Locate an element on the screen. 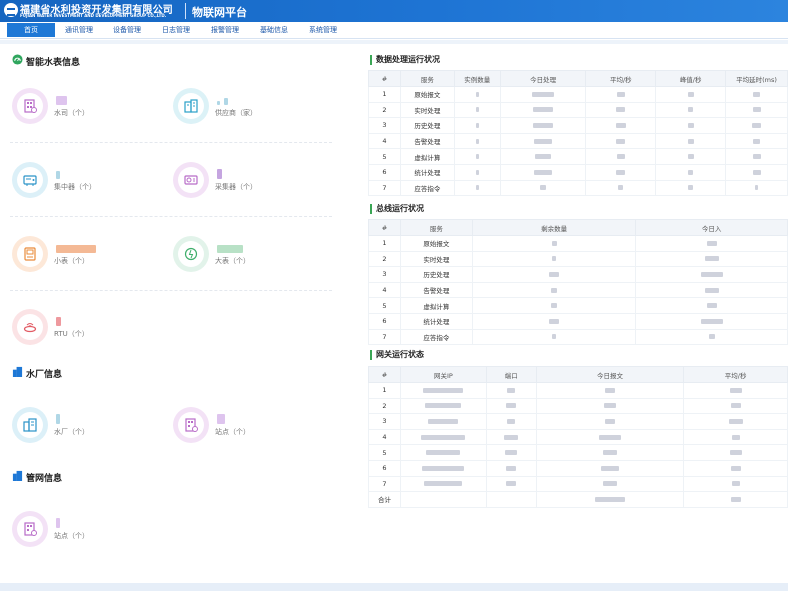  pipe-section-title: 管网信息 is located at coordinates (44, 479).